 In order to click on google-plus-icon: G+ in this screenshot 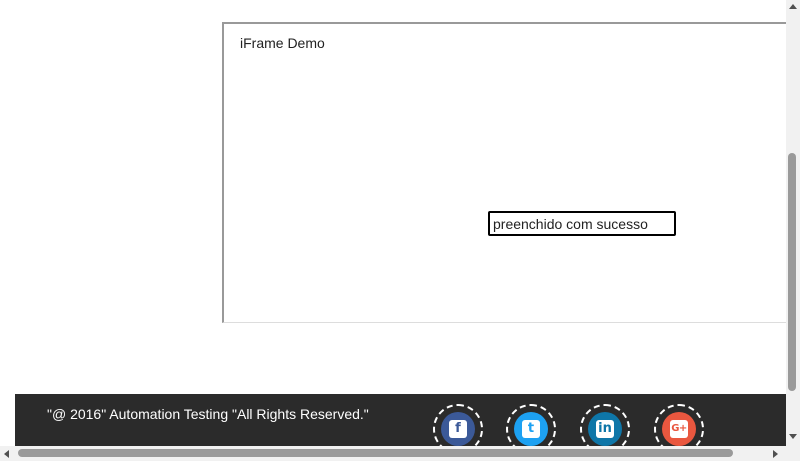, I will do `click(679, 429)`.